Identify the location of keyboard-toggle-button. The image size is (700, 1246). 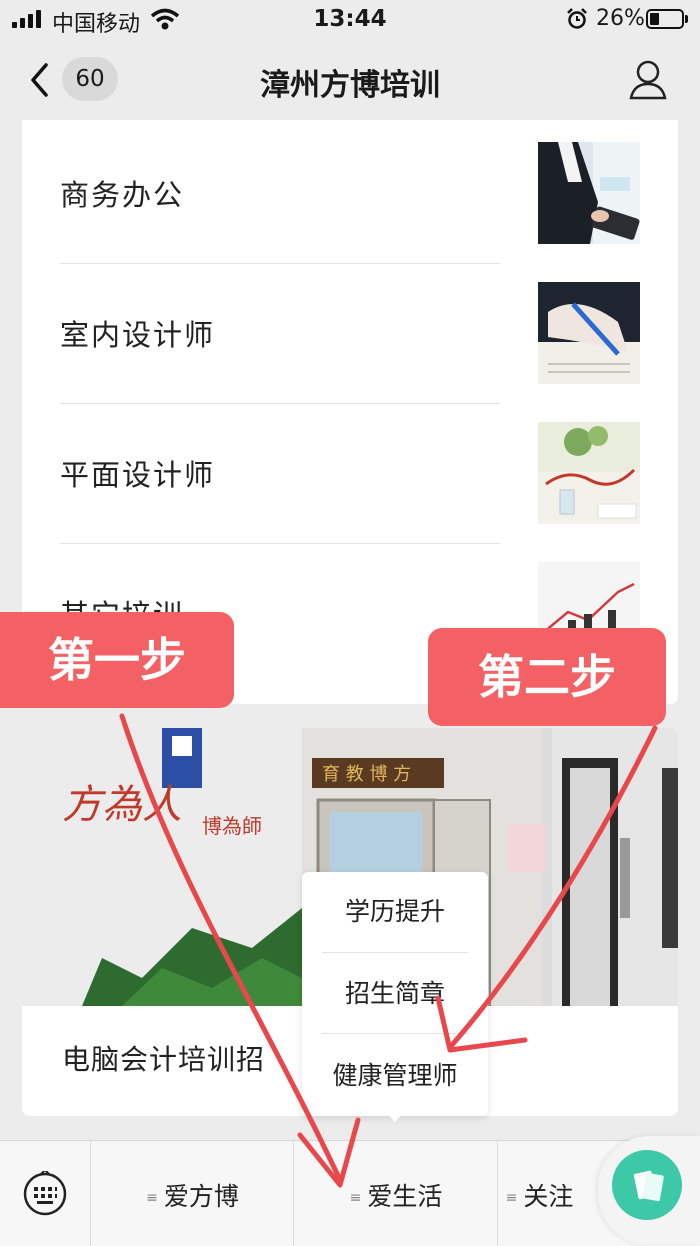
(45, 1193).